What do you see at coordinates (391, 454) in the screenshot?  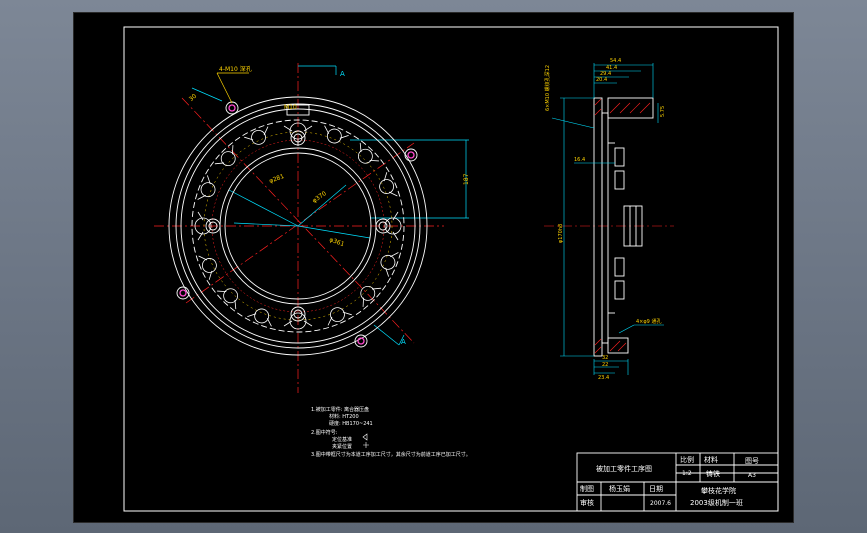 I see `note-3: 3.图中带框尺寸为本道工序加工尺寸，其余尺寸为前道工序已加工尺寸。` at bounding box center [391, 454].